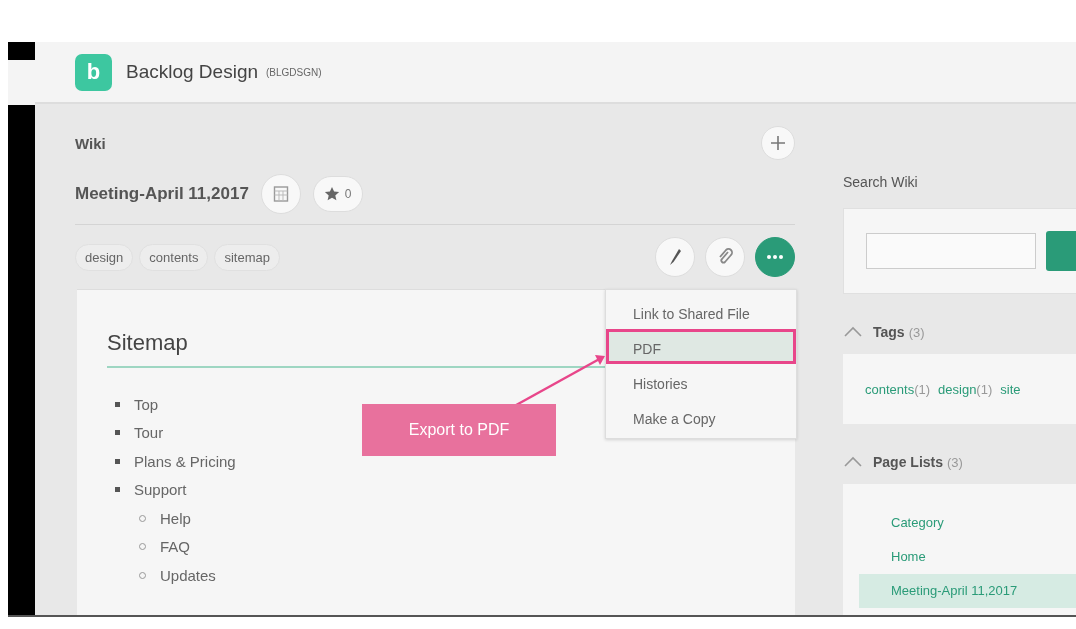  What do you see at coordinates (146, 404) in the screenshot?
I see `list-item: Top` at bounding box center [146, 404].